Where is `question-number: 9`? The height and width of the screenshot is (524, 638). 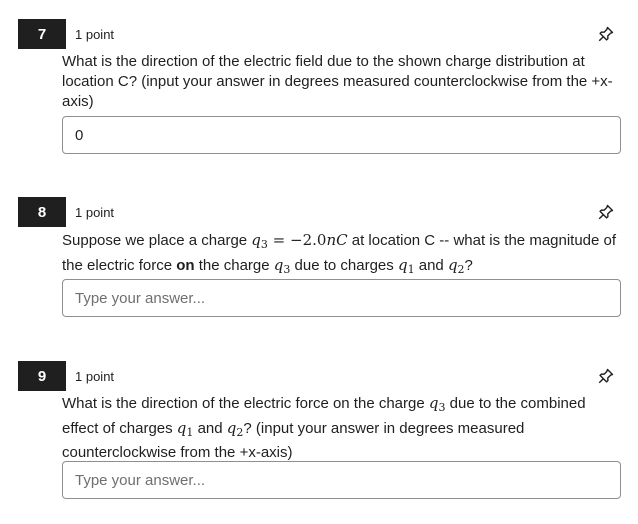
question-number: 9 is located at coordinates (42, 376).